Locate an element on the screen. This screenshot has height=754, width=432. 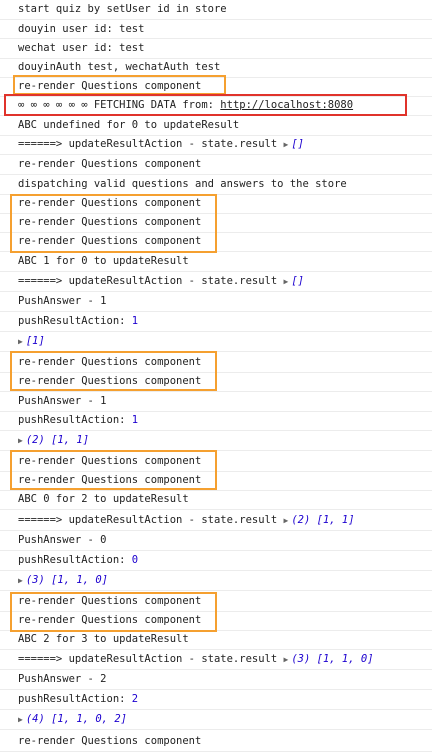
source-link: http://localhost:8080 is located at coordinates (286, 105).